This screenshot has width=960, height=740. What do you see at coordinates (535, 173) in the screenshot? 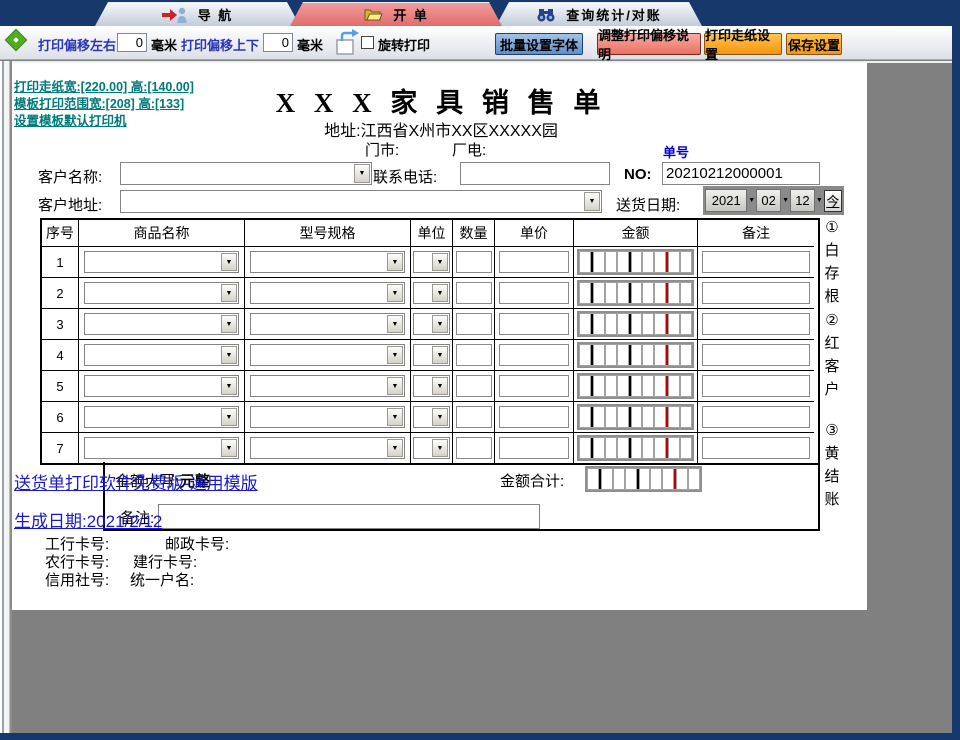
I see `phone-input` at bounding box center [535, 173].